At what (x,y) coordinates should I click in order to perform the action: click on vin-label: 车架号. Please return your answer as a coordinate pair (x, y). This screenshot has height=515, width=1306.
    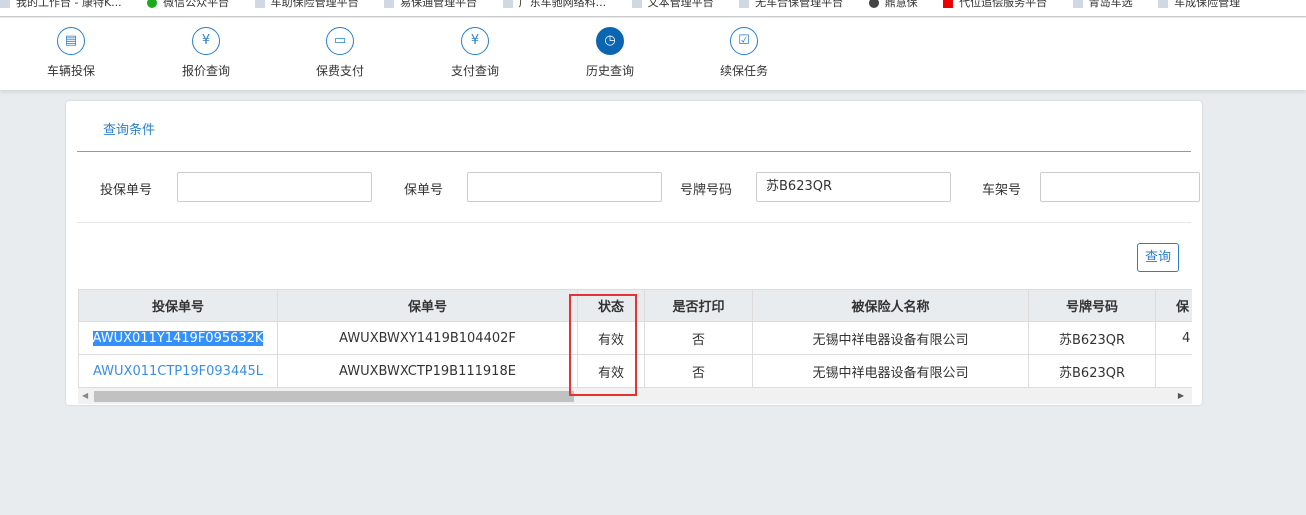
    Looking at the image, I should click on (1002, 190).